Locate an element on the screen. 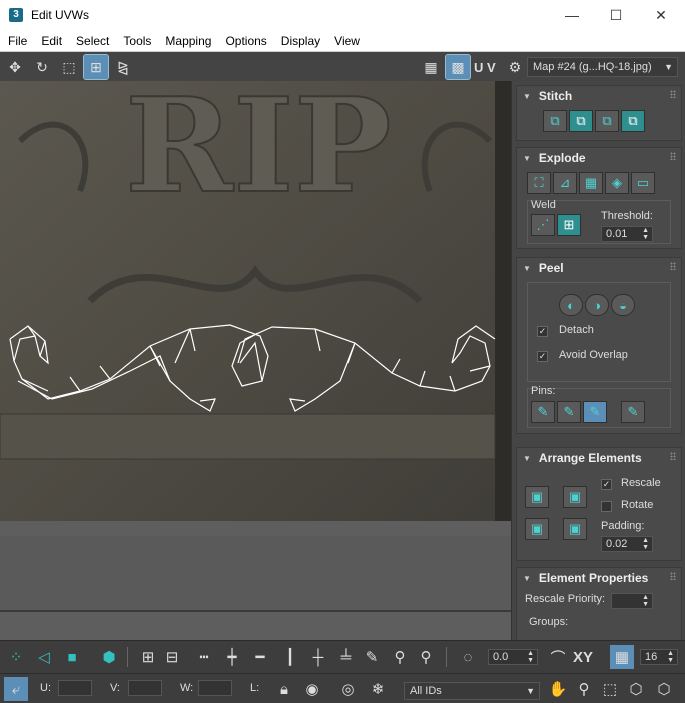 This screenshot has height=703, width=685. zoom-extents-selected-icon: ⬡ is located at coordinates (664, 689).